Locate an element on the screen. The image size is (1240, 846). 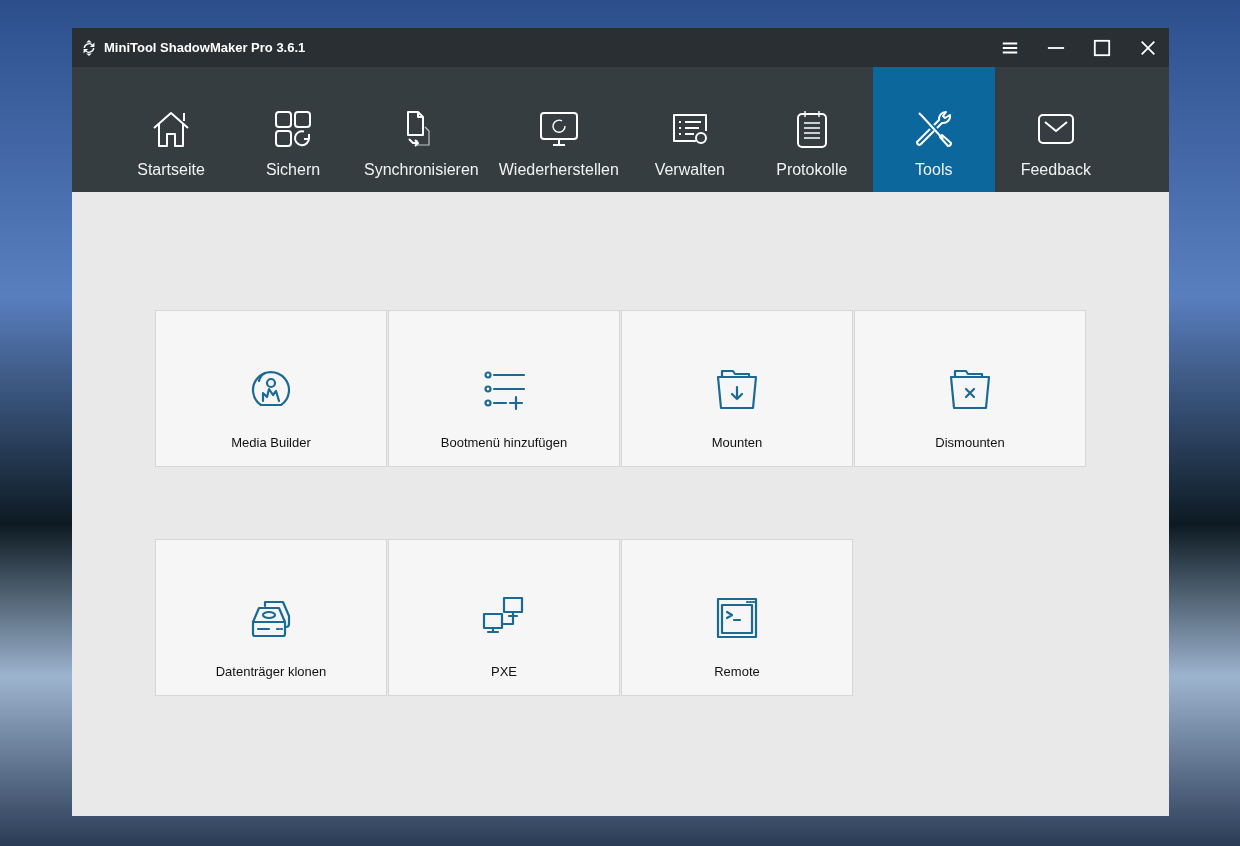
house-icon is located at coordinates (171, 129).